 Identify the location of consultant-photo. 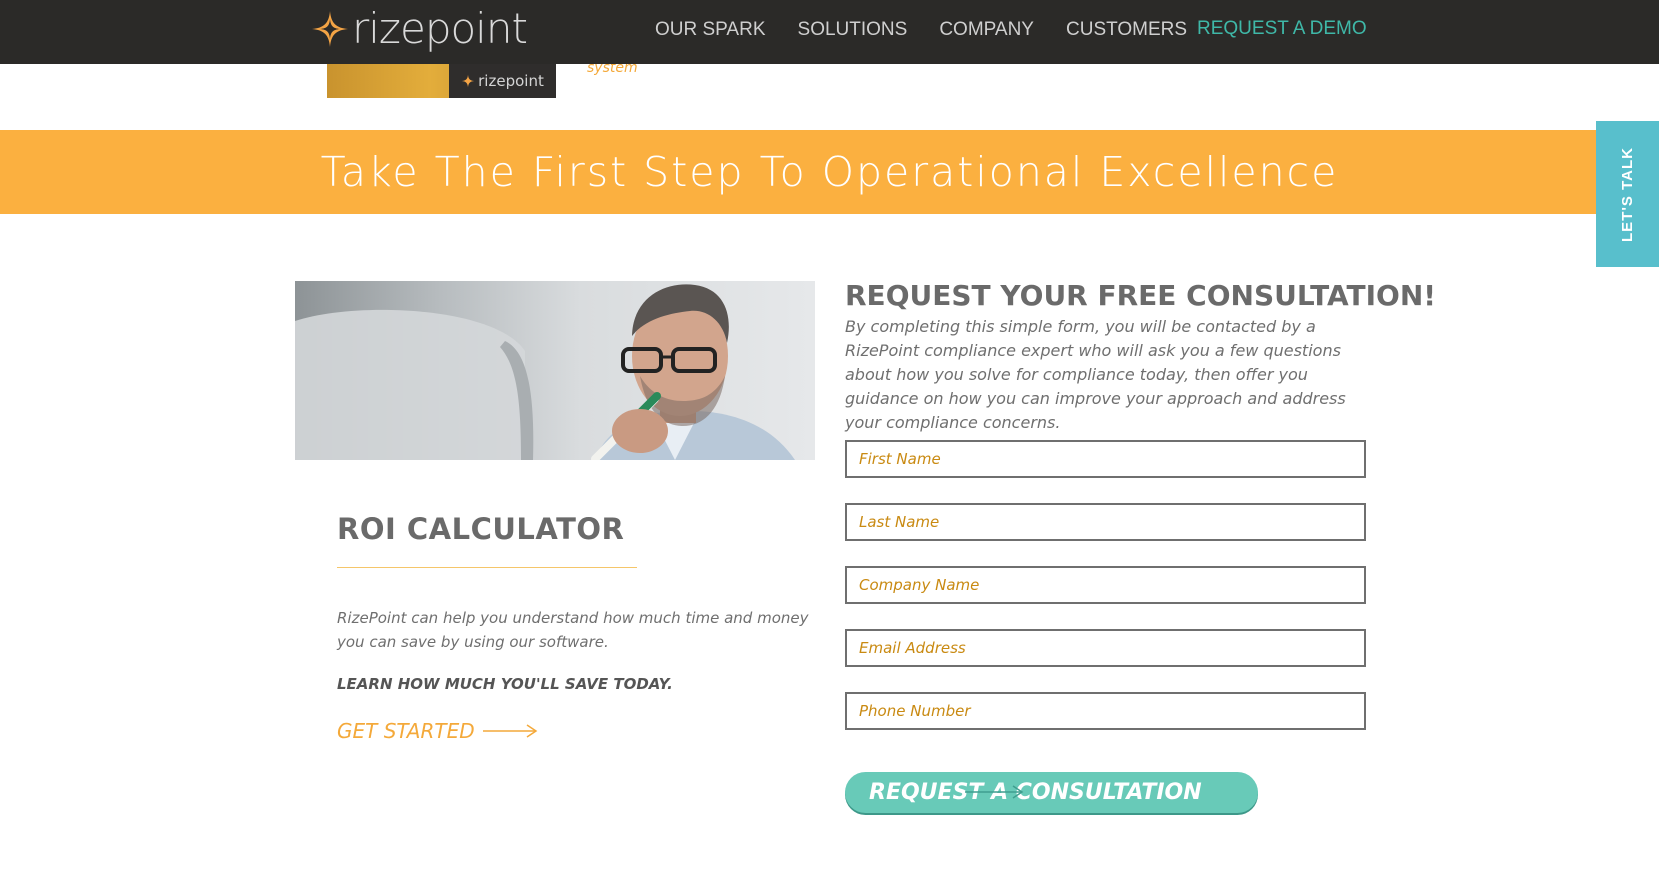
(555, 370).